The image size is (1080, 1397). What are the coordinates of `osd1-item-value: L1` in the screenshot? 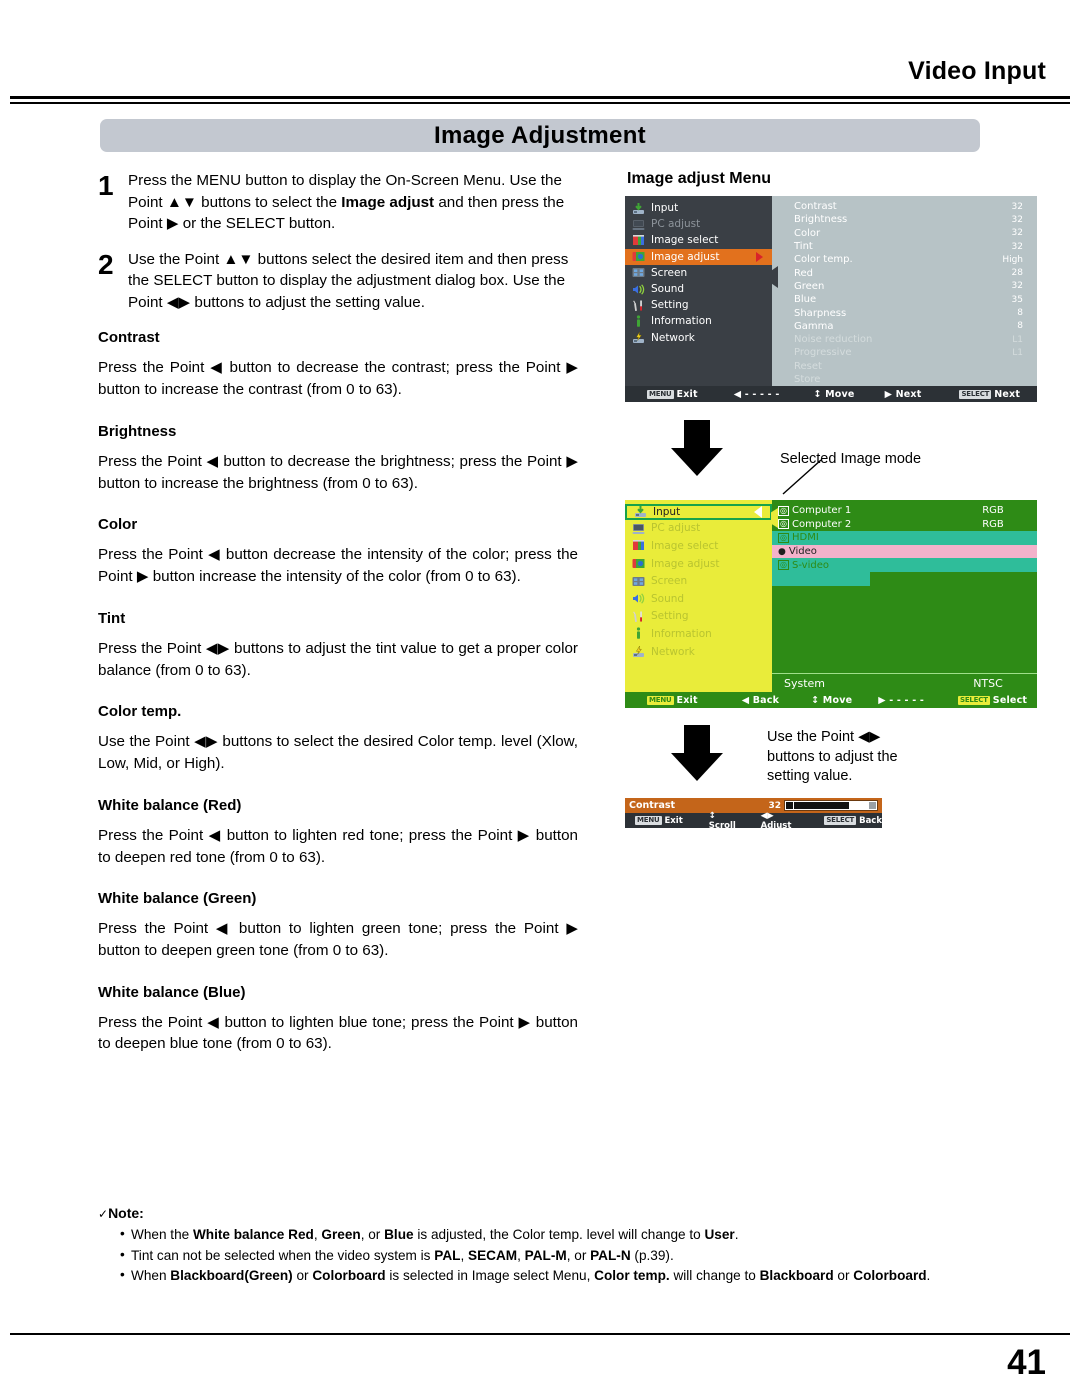 It's located at (1017, 352).